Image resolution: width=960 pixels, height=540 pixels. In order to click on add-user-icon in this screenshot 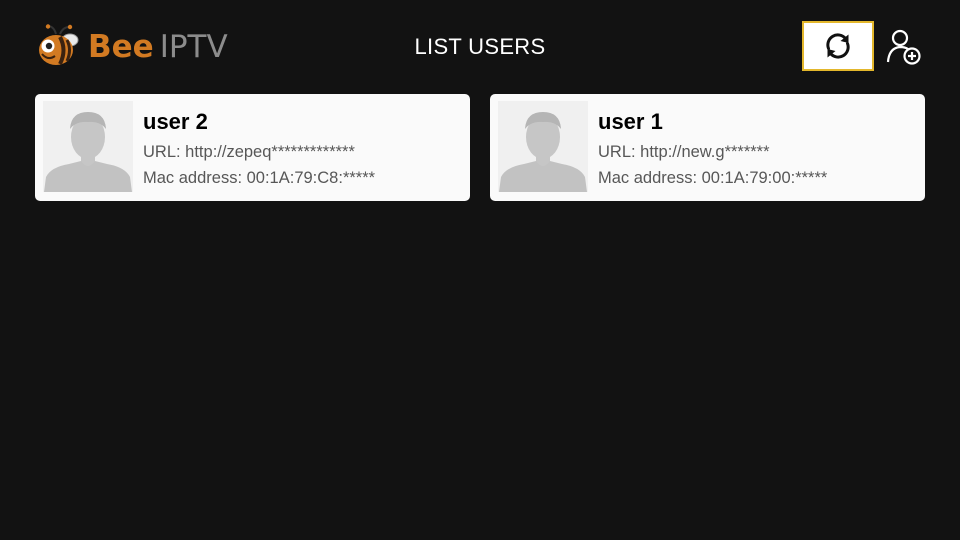, I will do `click(903, 47)`.